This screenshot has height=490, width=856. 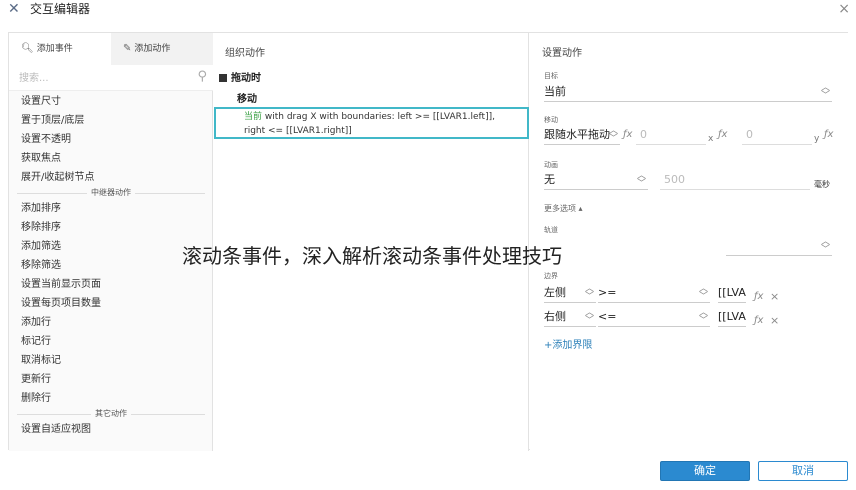 What do you see at coordinates (705, 471) in the screenshot?
I see `ok-button: 确定` at bounding box center [705, 471].